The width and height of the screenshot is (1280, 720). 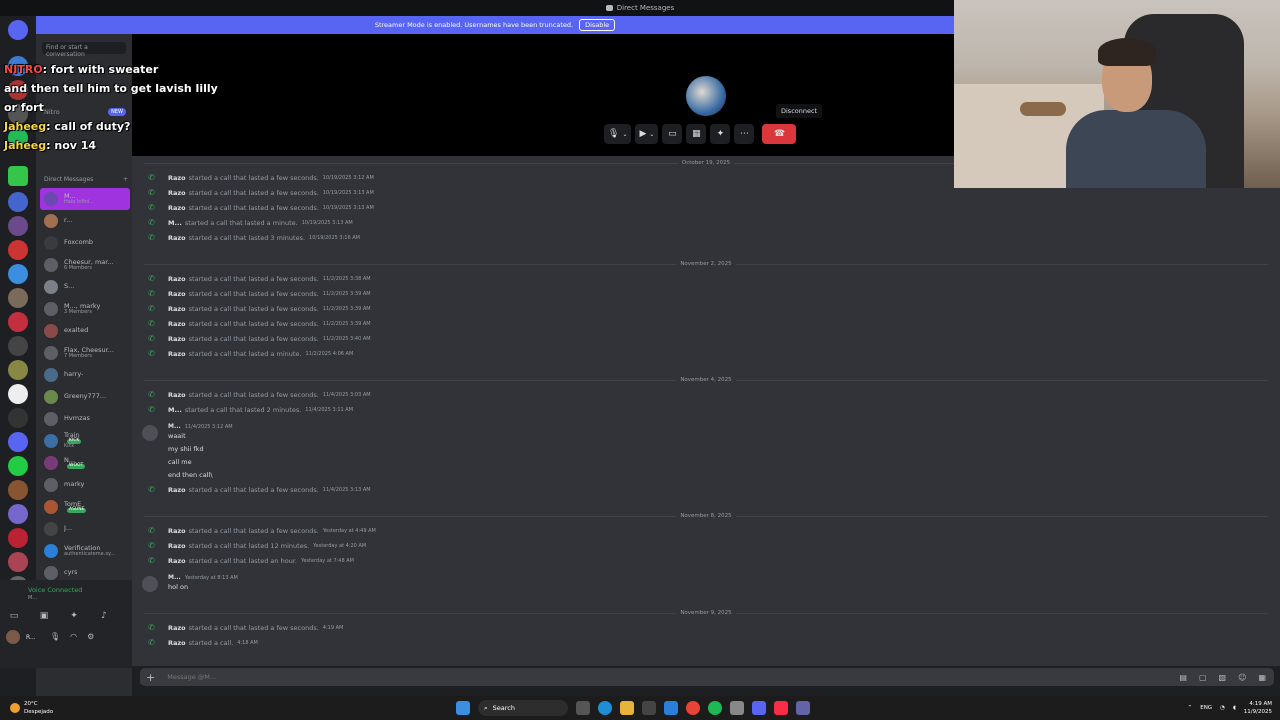 What do you see at coordinates (720, 134) in the screenshot?
I see `soundboard-button: ✦` at bounding box center [720, 134].